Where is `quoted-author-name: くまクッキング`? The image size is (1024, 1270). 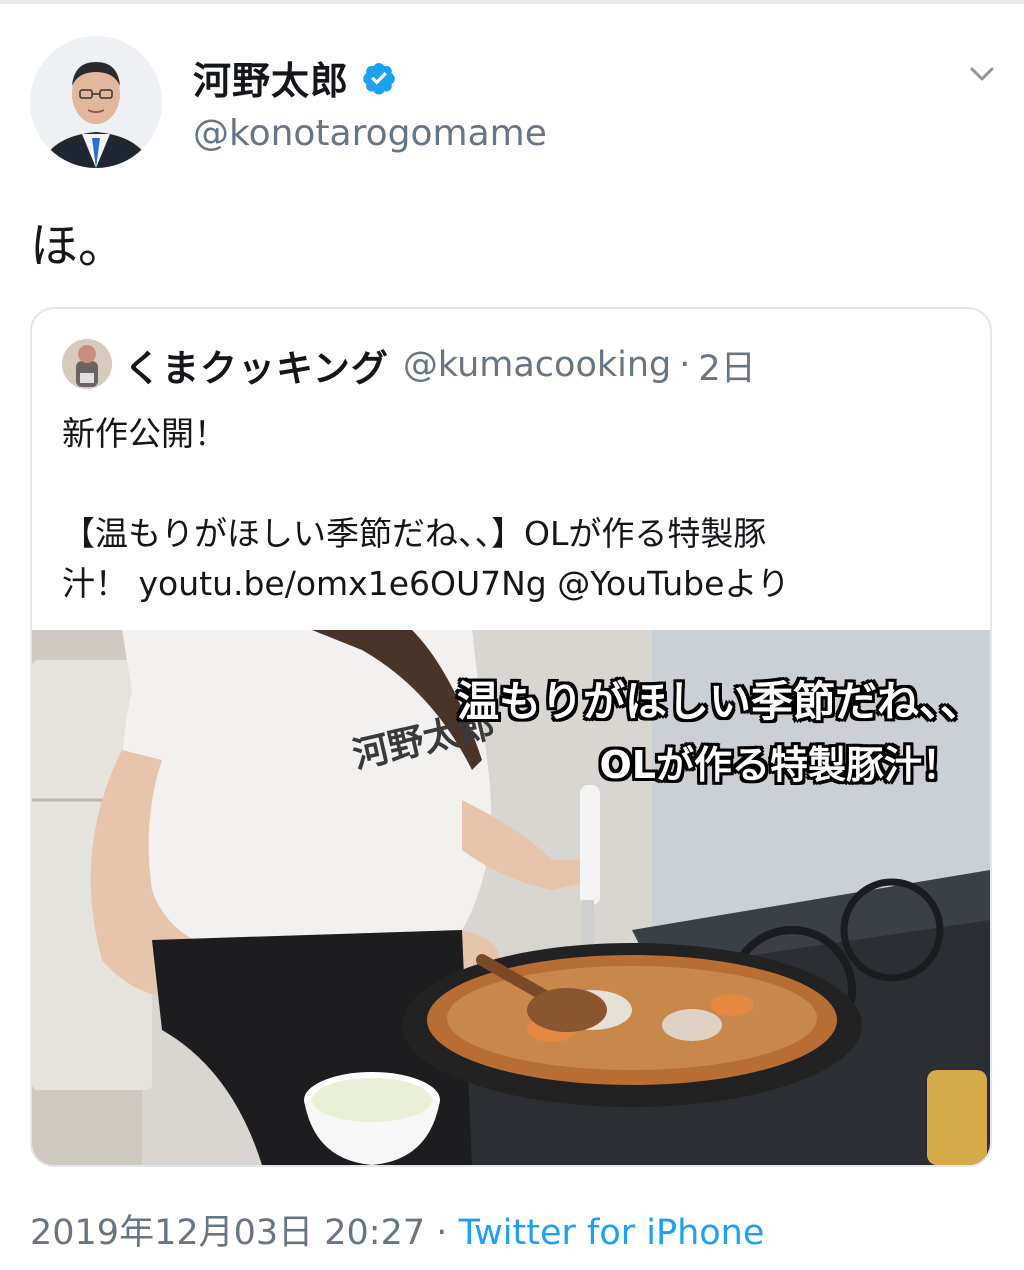 quoted-author-name: くまクッキング is located at coordinates (256, 365).